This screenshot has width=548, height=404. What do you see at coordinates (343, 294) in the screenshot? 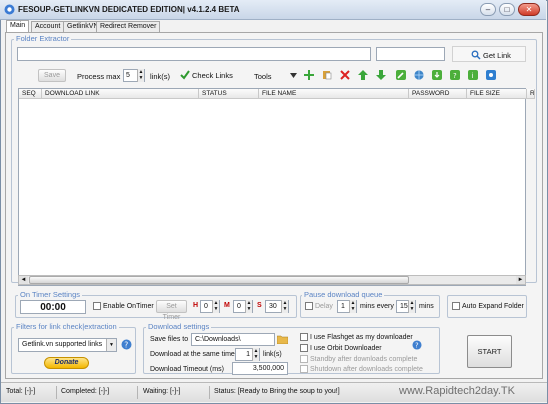
I see `pause-queue-legend: Pause download queue` at bounding box center [343, 294].